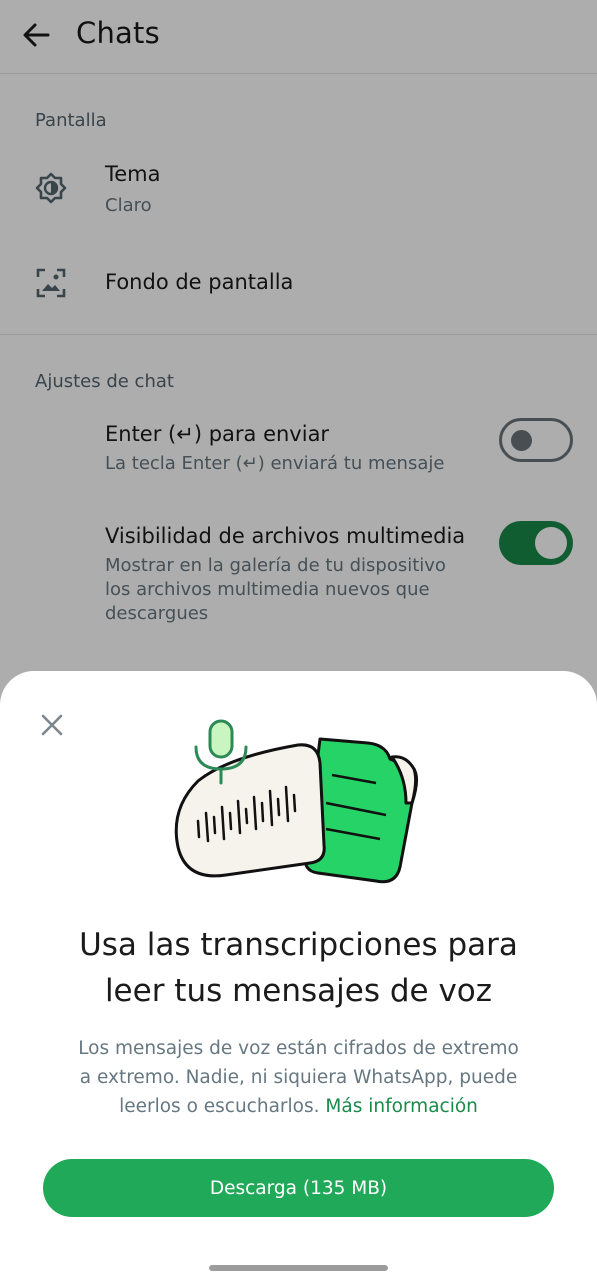 The image size is (597, 1280). Describe the element at coordinates (219, 1106) in the screenshot. I see `sheet-body-line-3-text: leerlos o escucharlos.` at that location.